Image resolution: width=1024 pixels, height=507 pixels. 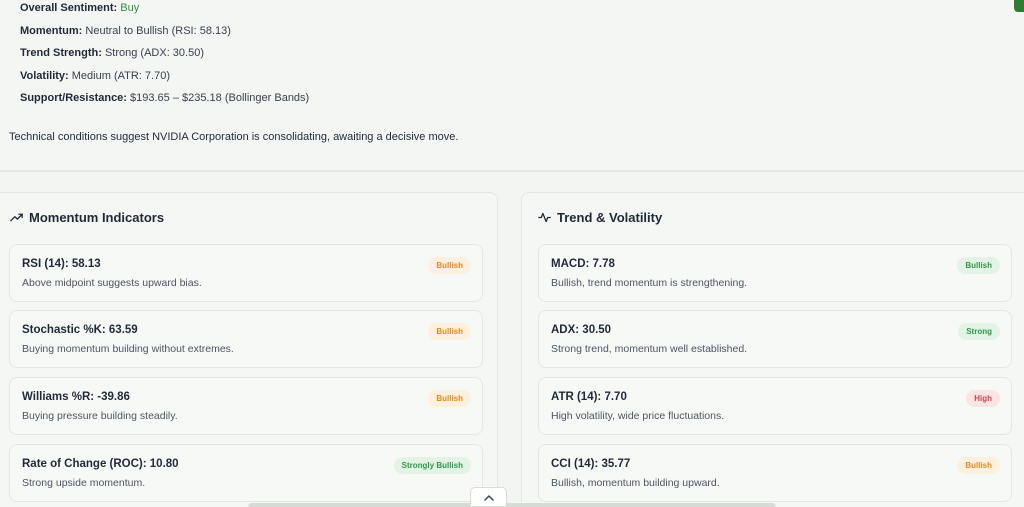 I want to click on volatility-value: Medium (ATR: 7.70), so click(x=120, y=76).